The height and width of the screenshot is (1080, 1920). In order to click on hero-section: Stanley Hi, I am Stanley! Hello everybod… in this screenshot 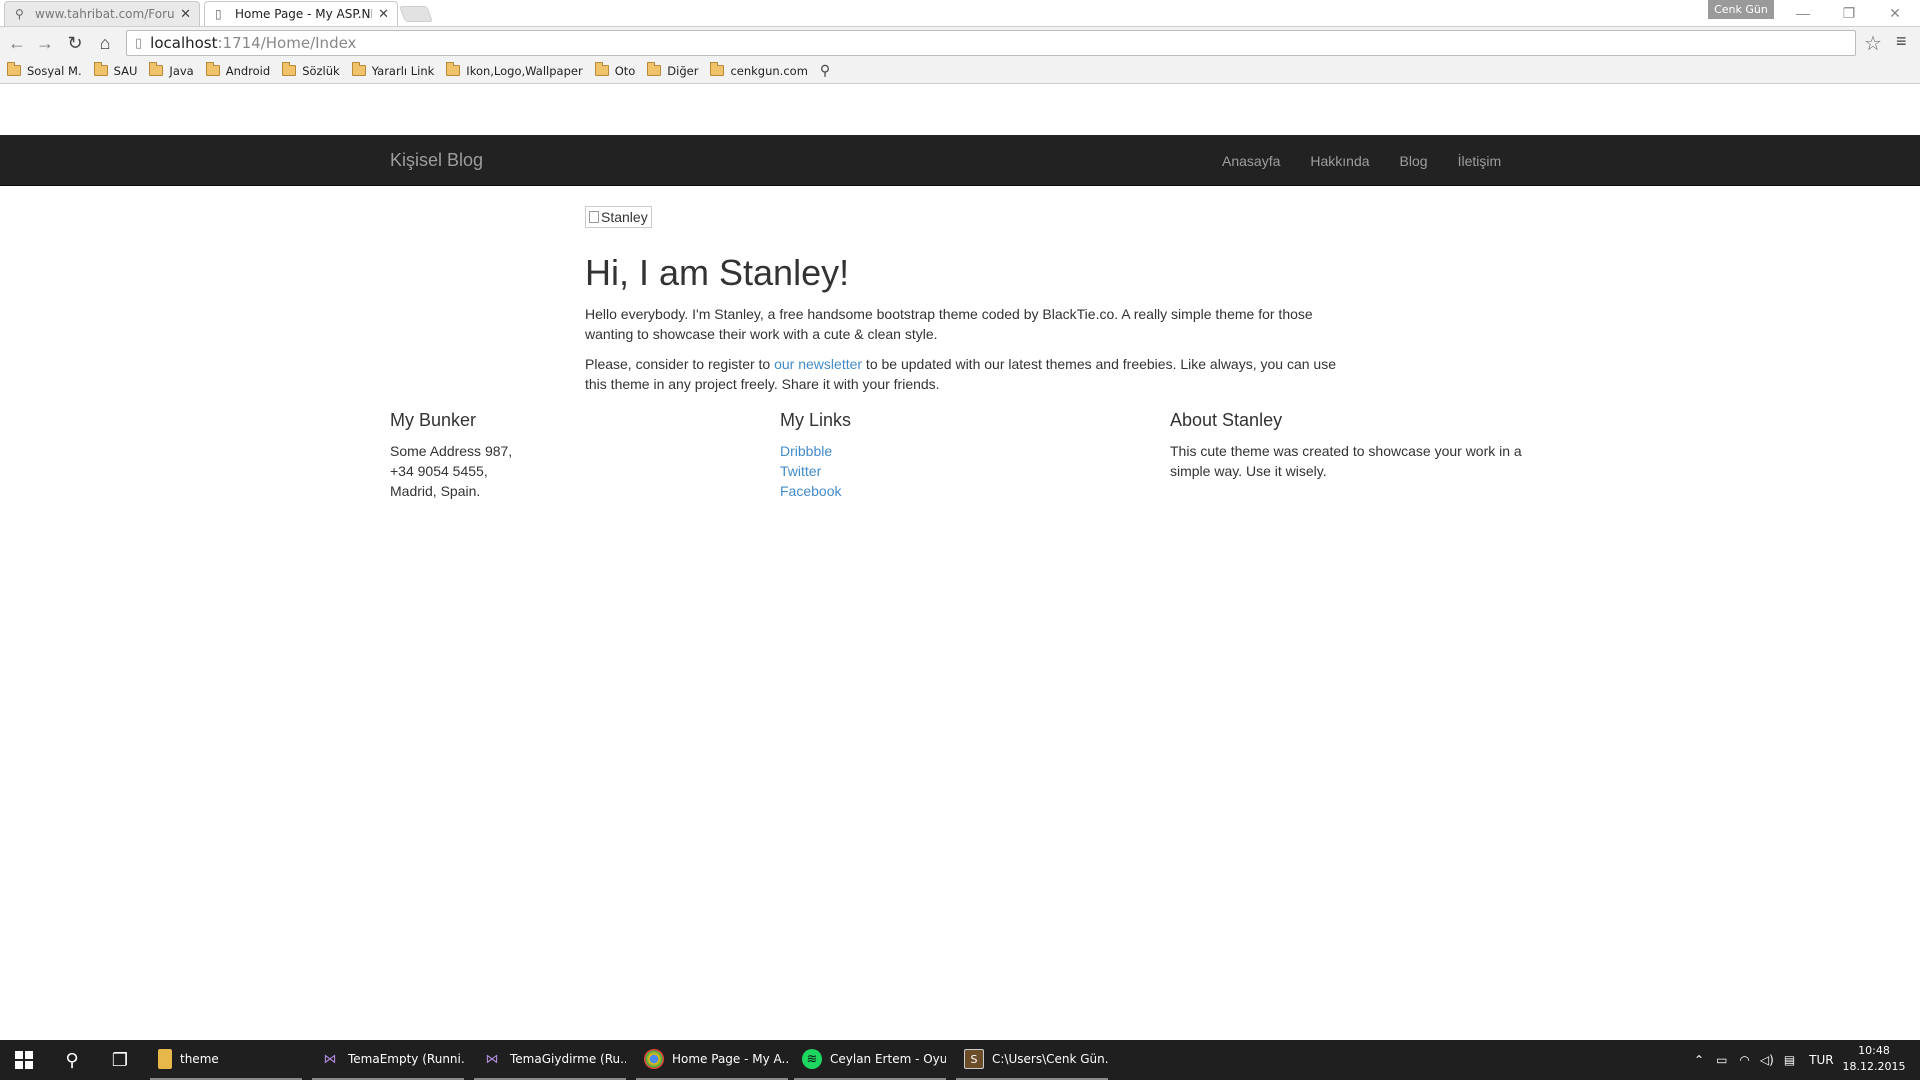, I will do `click(965, 305)`.